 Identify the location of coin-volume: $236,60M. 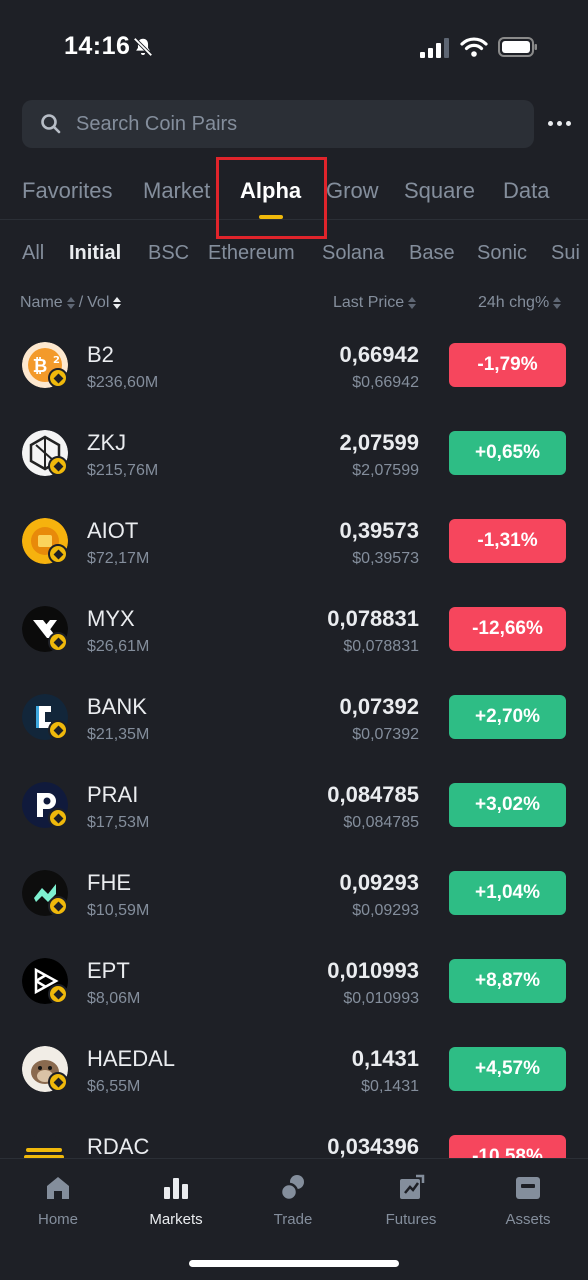
(123, 382).